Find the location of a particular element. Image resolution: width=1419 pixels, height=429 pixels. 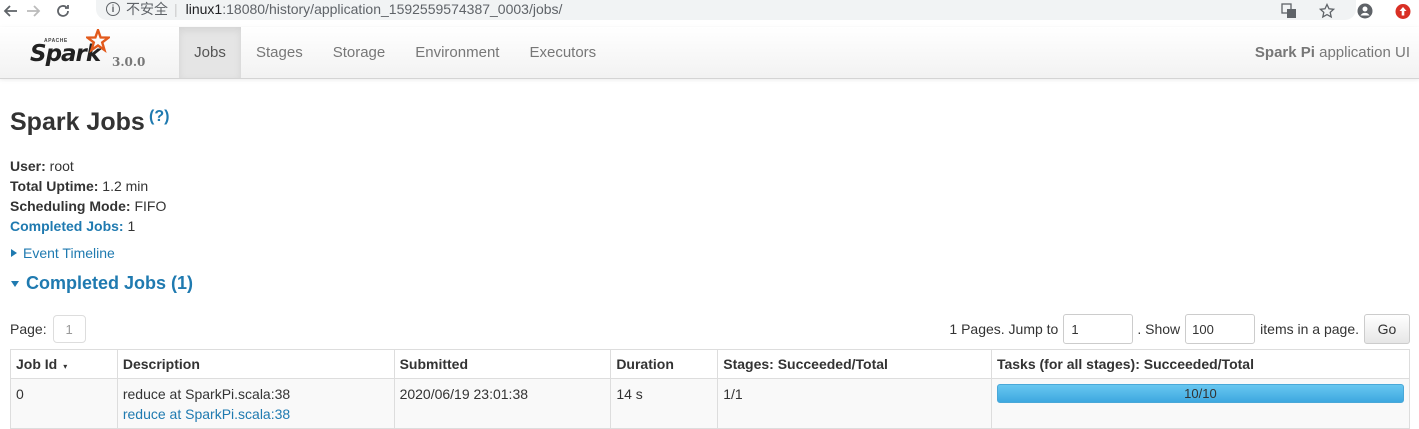

url-host: linux1 is located at coordinates (204, 9).